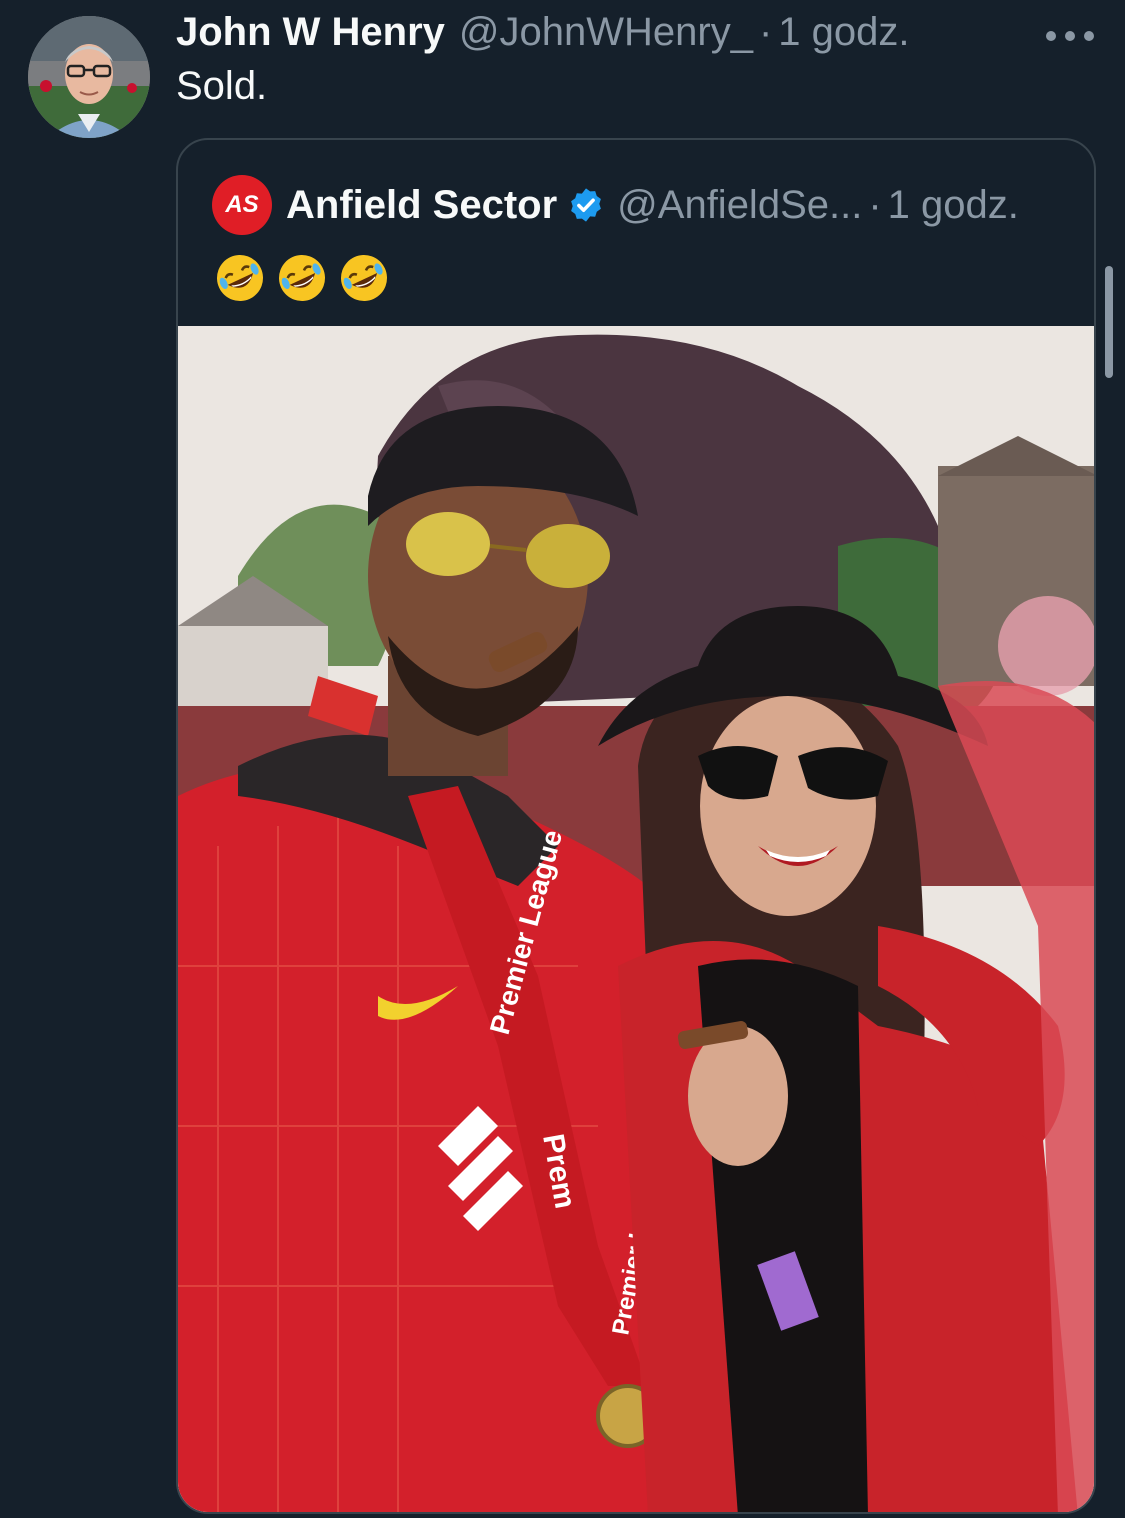 This screenshot has height=1518, width=1125. What do you see at coordinates (606, 32) in the screenshot?
I see `author-handle: @JohnWHenry_` at bounding box center [606, 32].